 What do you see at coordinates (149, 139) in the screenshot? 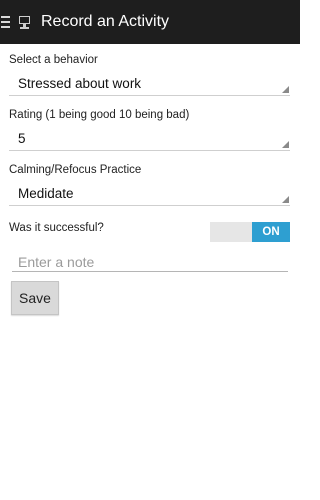
I see `rating-spinner: 5` at bounding box center [149, 139].